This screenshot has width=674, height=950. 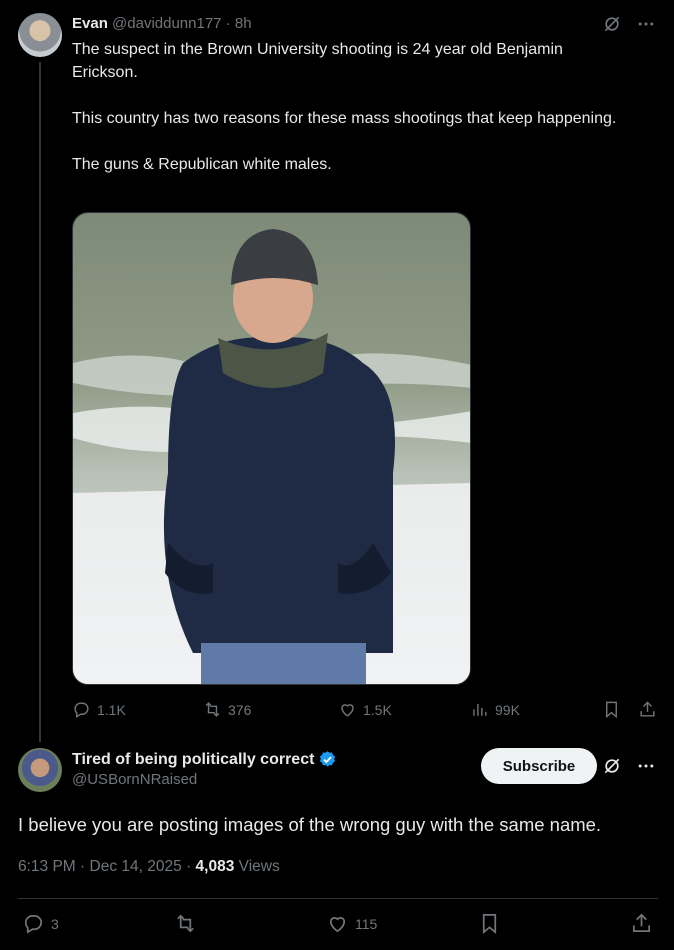 I want to click on like-count: 1.5K, so click(x=377, y=709).